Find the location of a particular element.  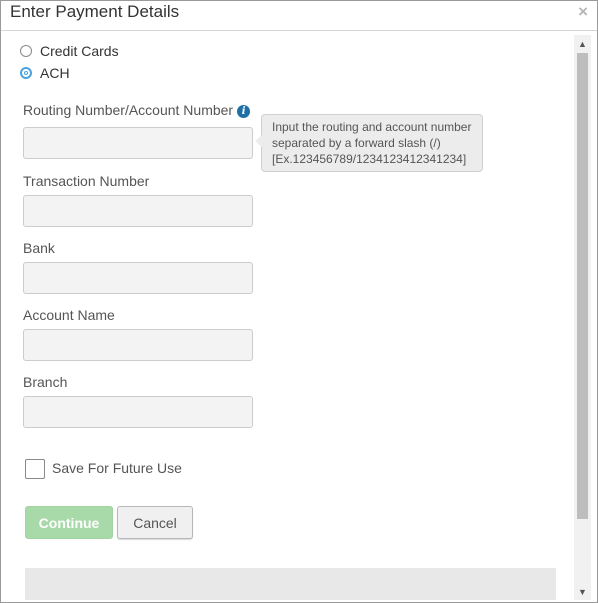

close-icon: × is located at coordinates (583, 12).